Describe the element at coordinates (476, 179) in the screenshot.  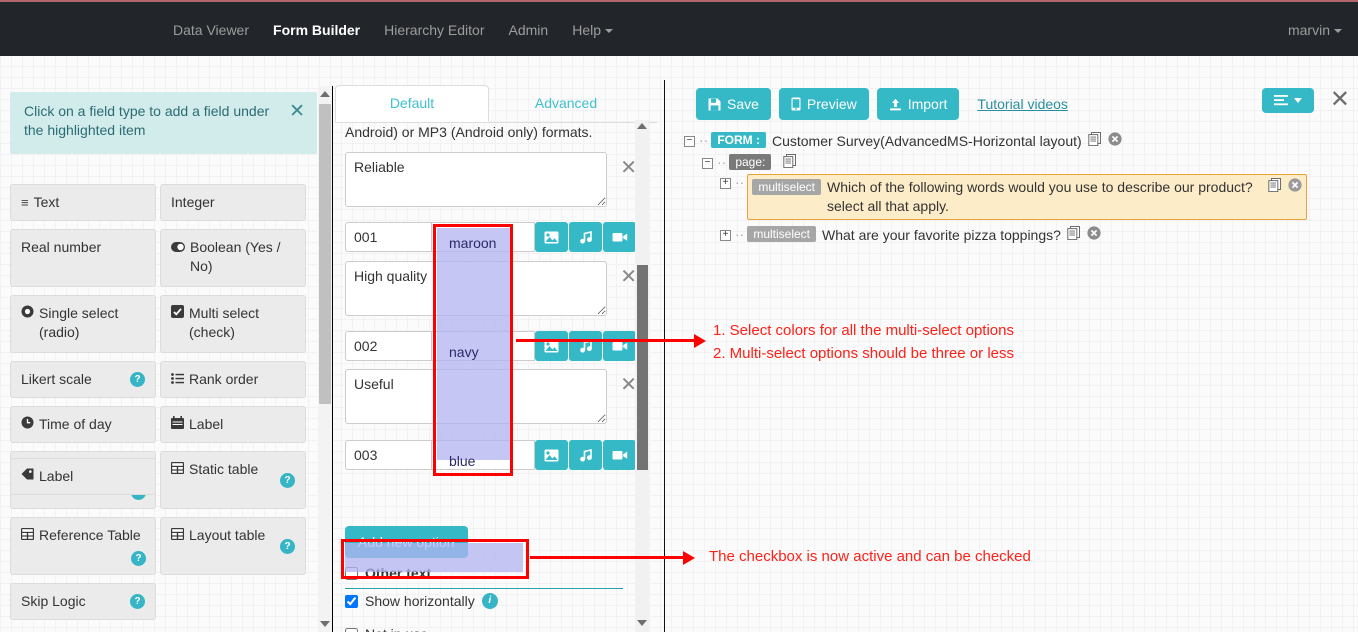
I see `option-text-input-1: Reliable` at that location.